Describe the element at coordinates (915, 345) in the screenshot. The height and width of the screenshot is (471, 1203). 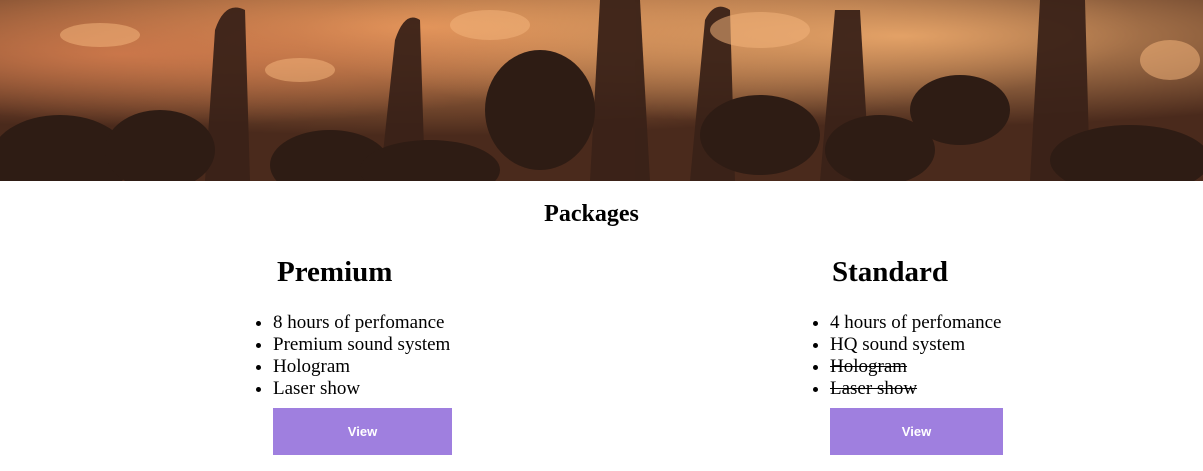
I see `list-item: HQ sound system` at that location.